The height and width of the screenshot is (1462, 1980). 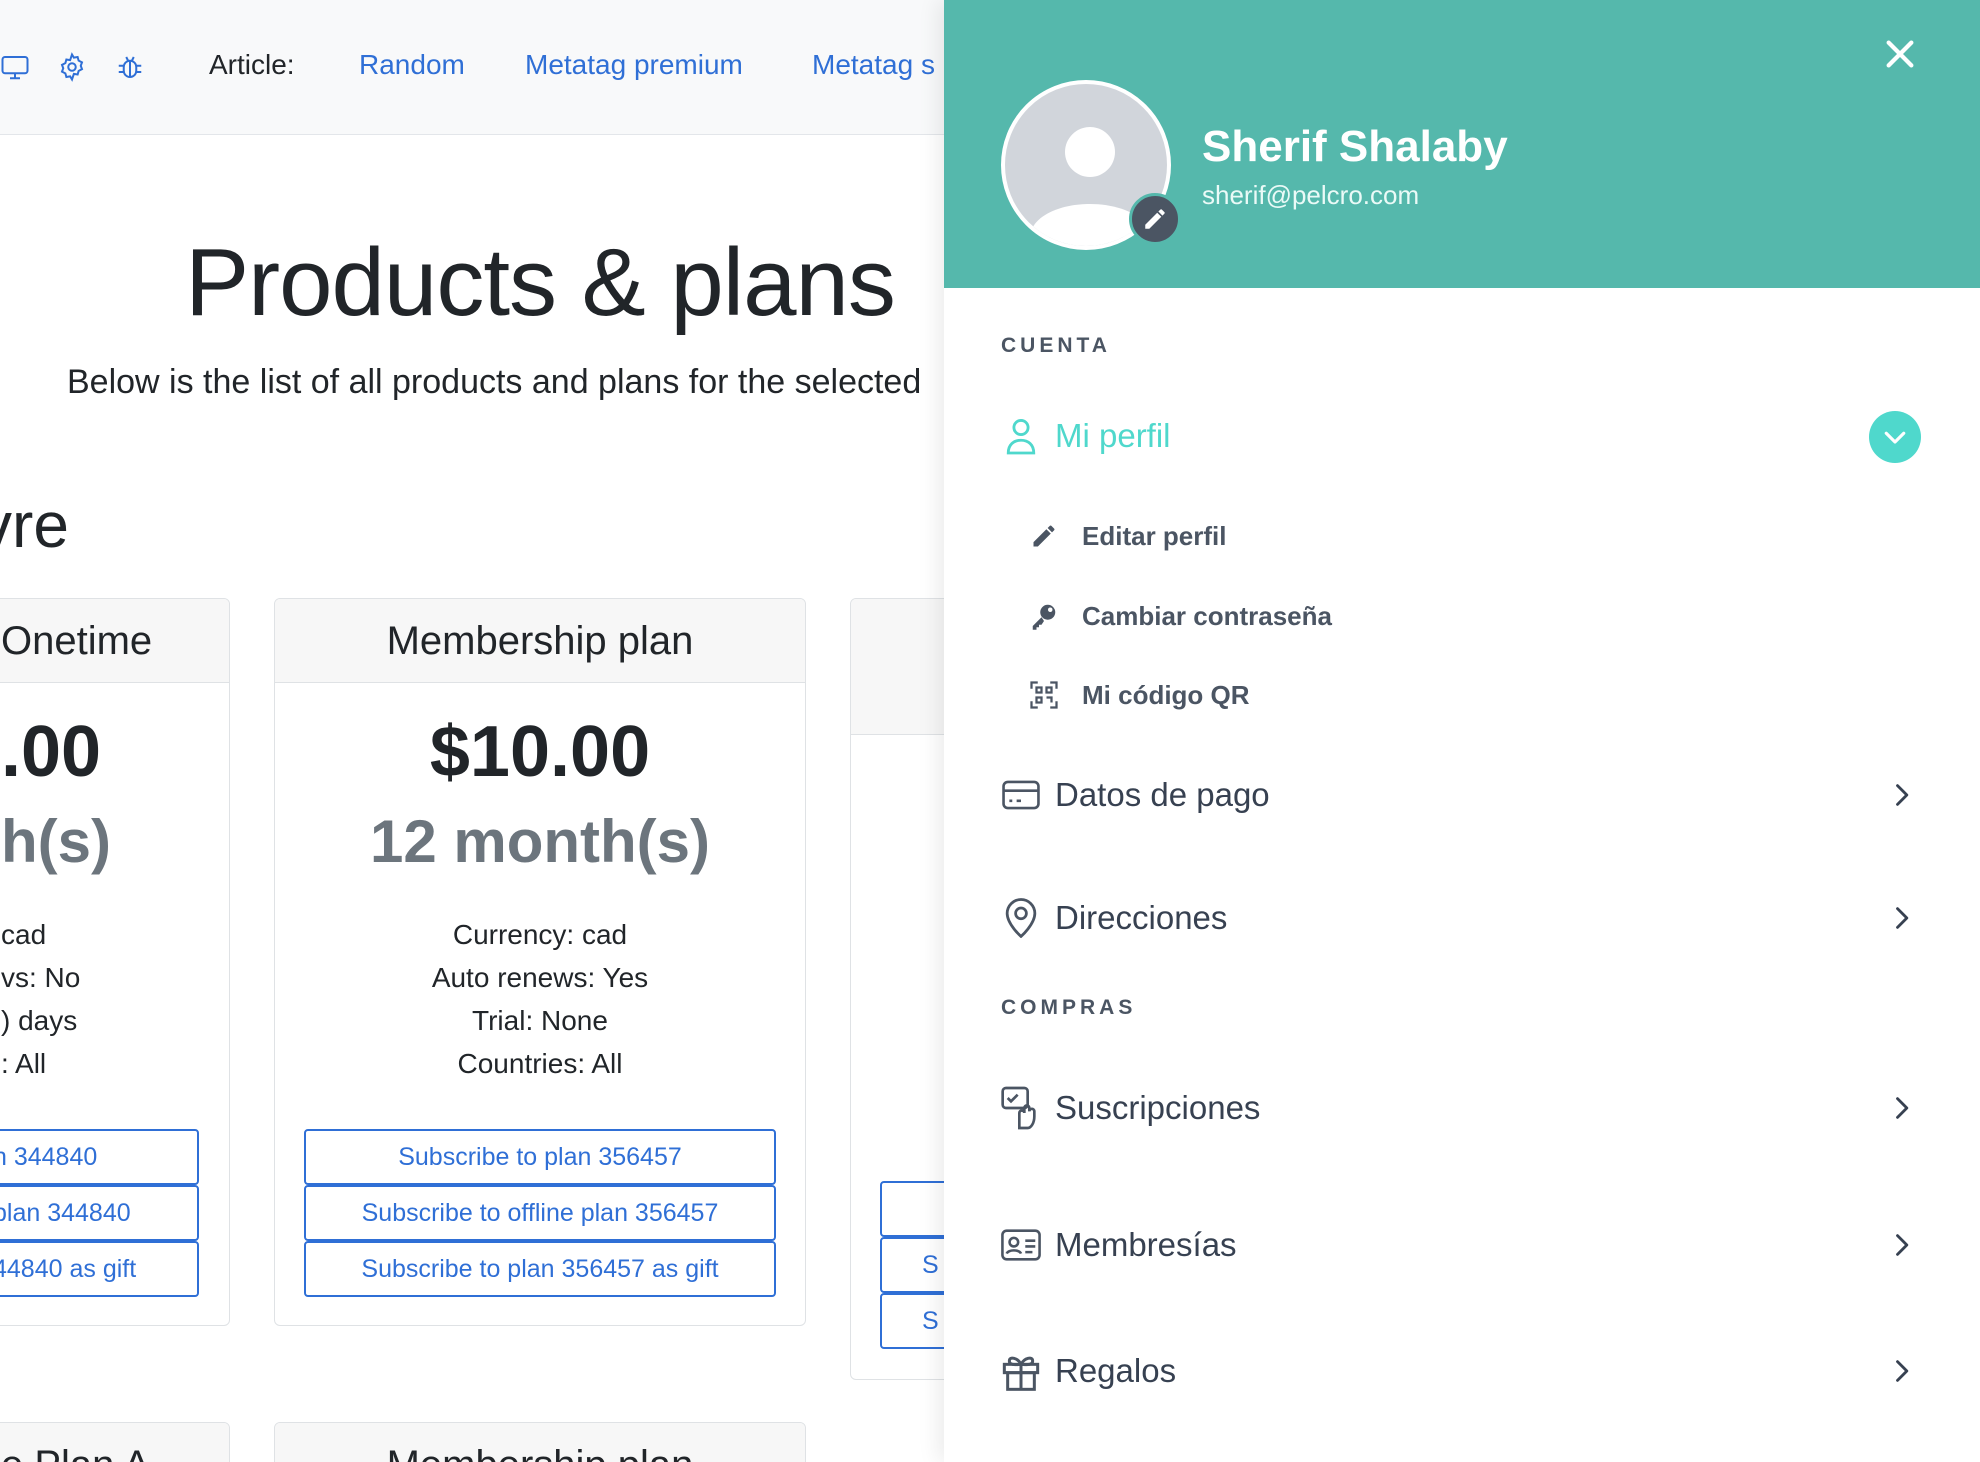 What do you see at coordinates (540, 282) in the screenshot?
I see `page-title: Products & plans` at bounding box center [540, 282].